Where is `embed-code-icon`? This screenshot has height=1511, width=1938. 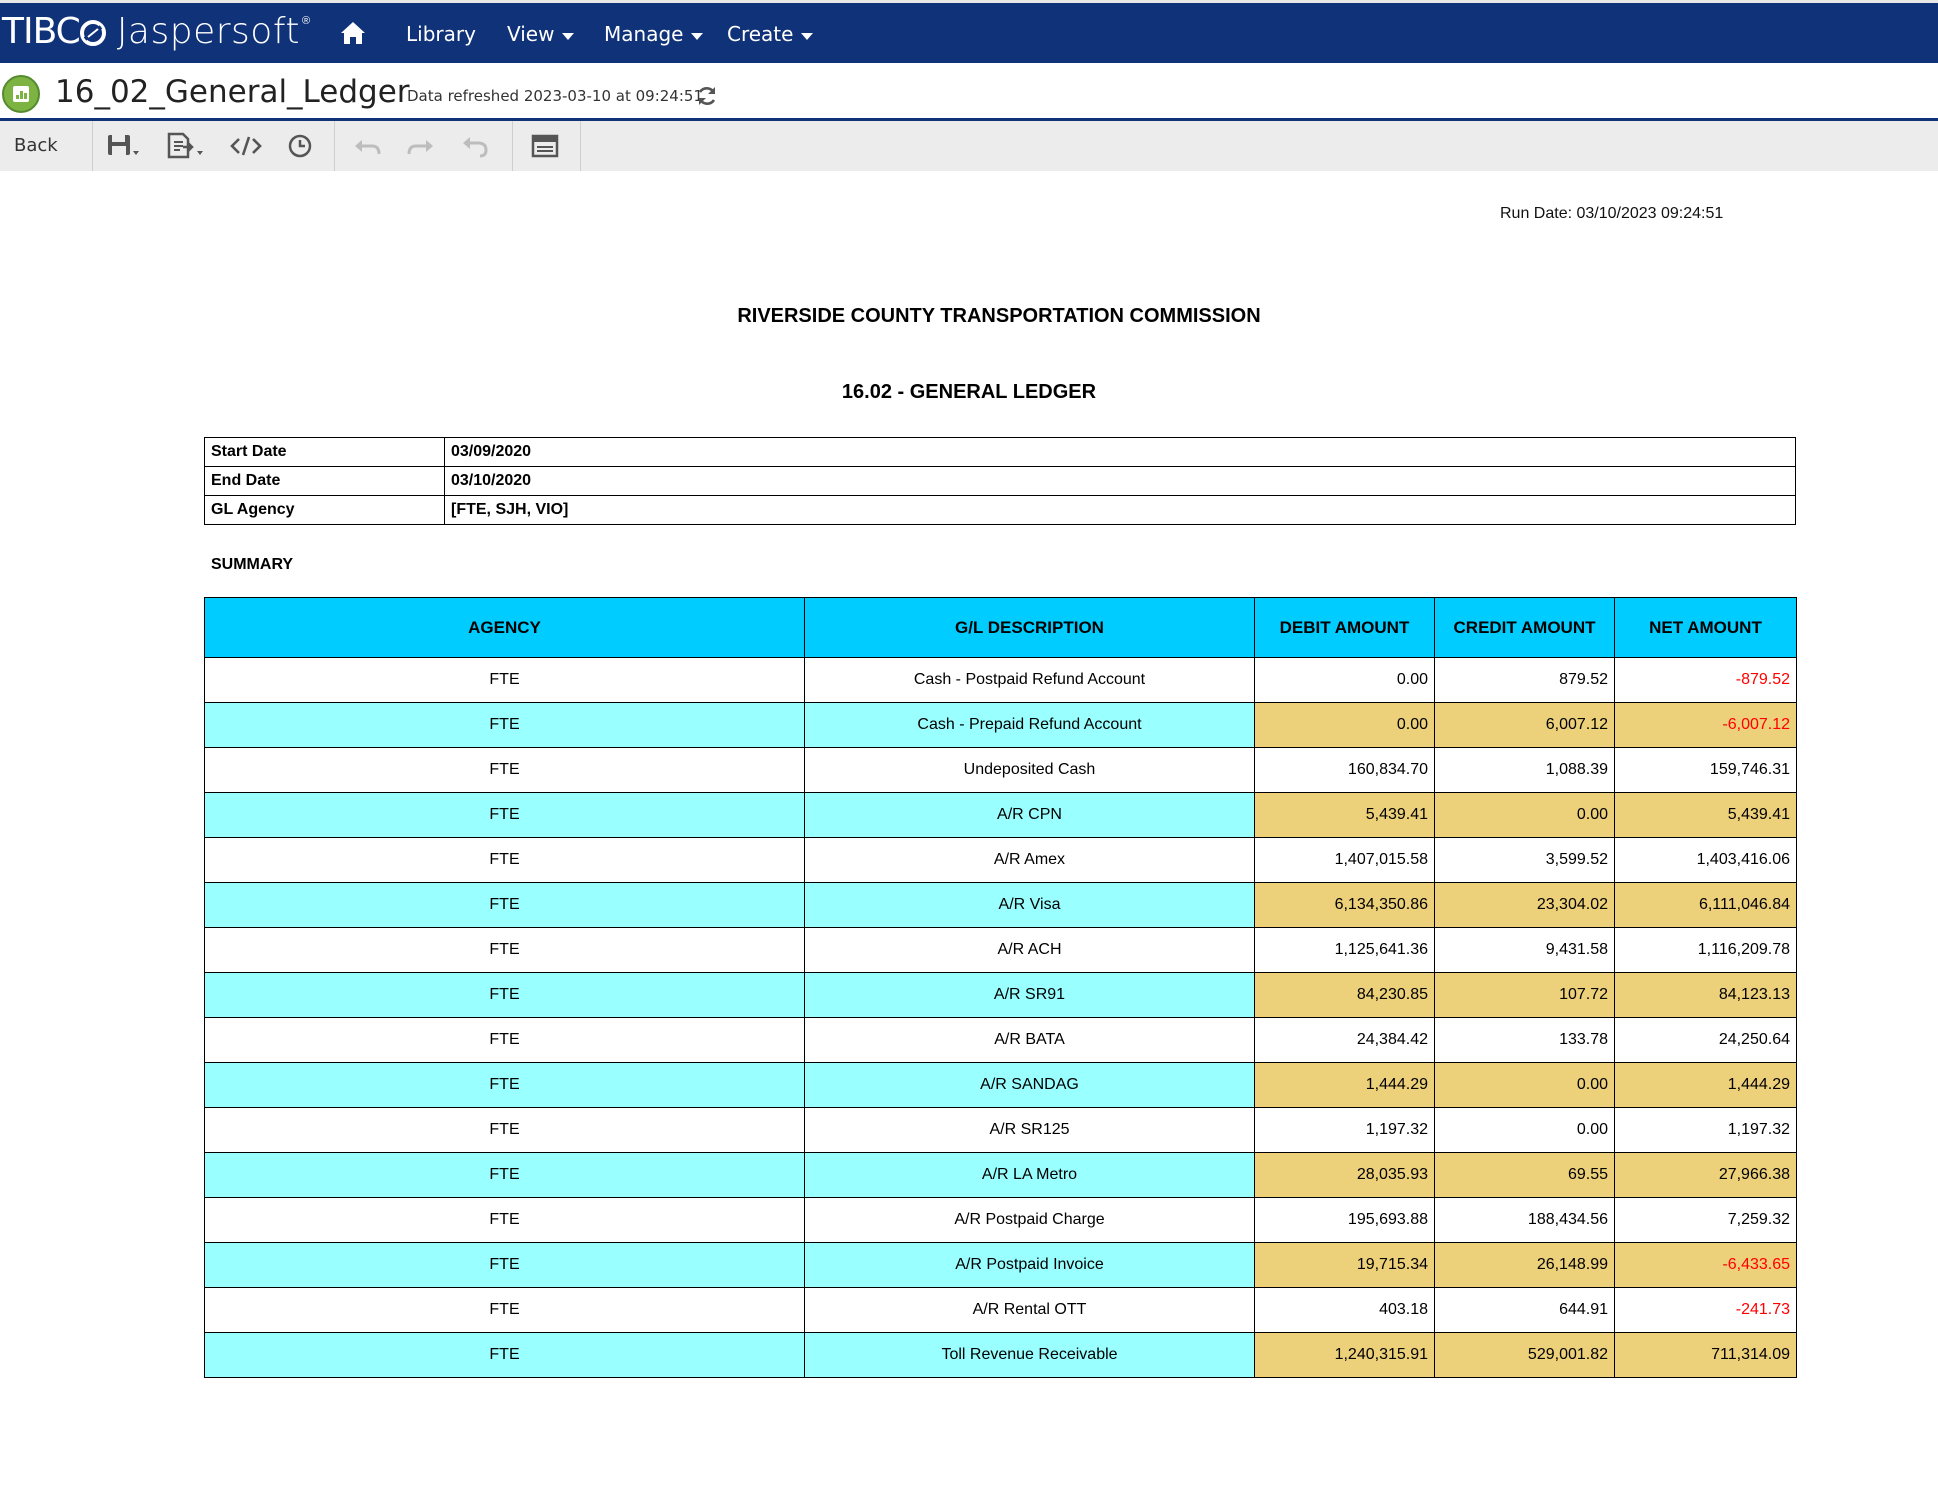
embed-code-icon is located at coordinates (246, 146).